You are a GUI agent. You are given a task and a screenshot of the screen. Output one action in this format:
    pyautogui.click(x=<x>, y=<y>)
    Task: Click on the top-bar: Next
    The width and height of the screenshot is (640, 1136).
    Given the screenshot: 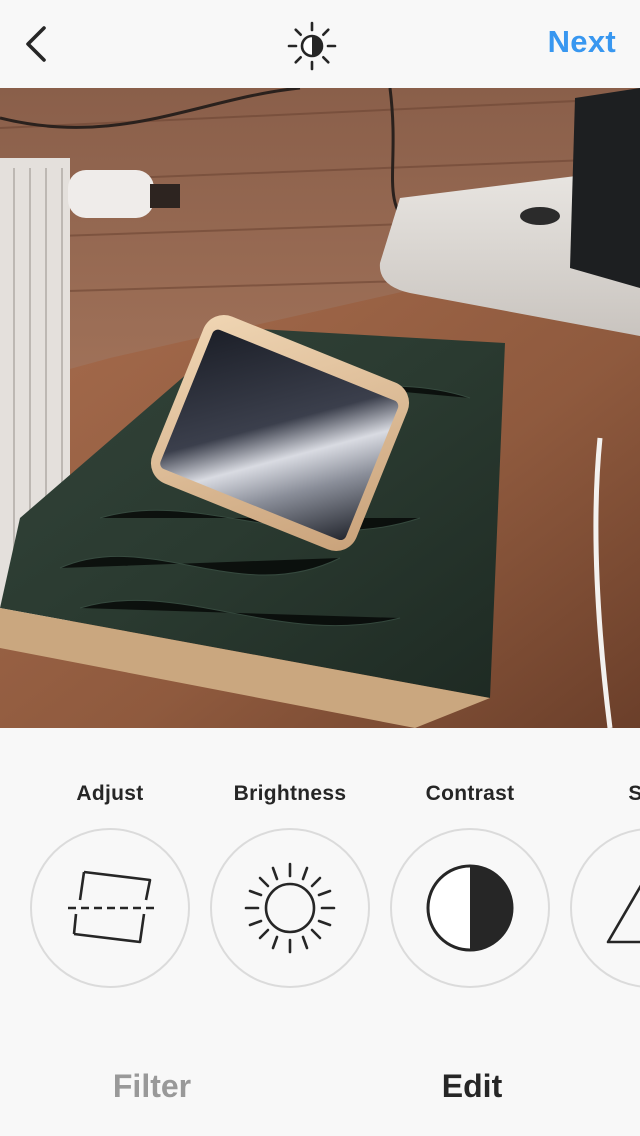 What is the action you would take?
    pyautogui.click(x=320, y=44)
    